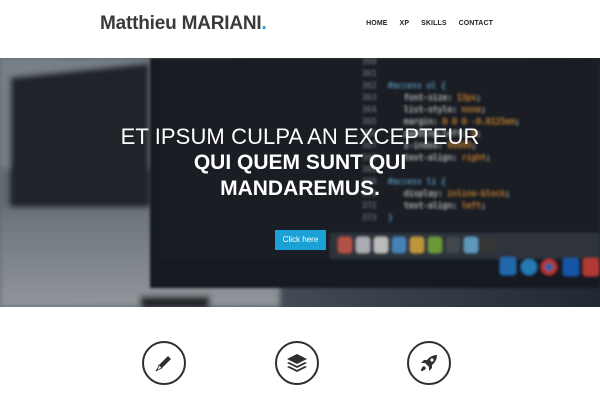 The width and height of the screenshot is (600, 400). I want to click on nav-contact: CONTACT, so click(476, 23).